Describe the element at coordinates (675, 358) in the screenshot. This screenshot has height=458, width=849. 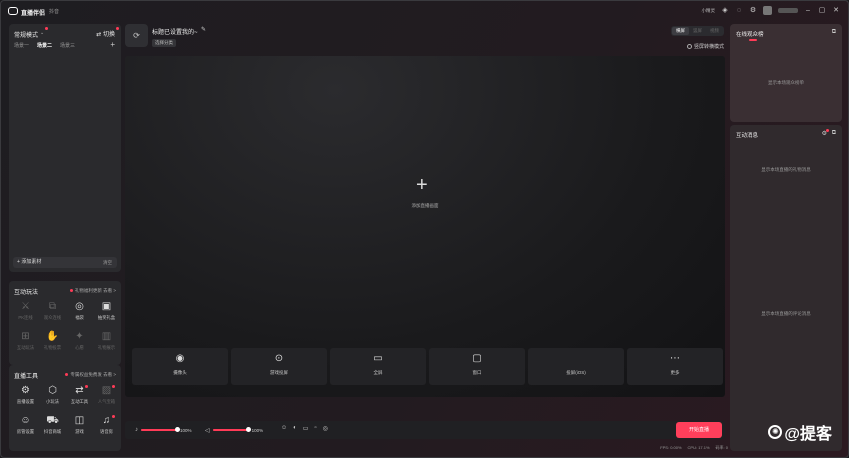
I see `more-icon: ⋯` at that location.